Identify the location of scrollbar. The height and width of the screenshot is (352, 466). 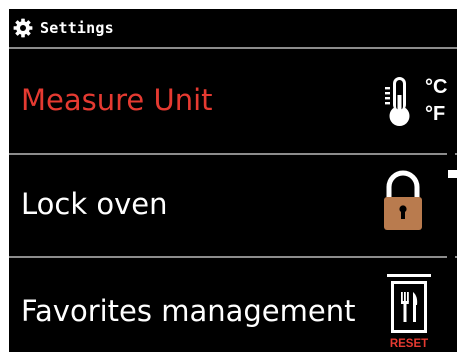
(451, 240).